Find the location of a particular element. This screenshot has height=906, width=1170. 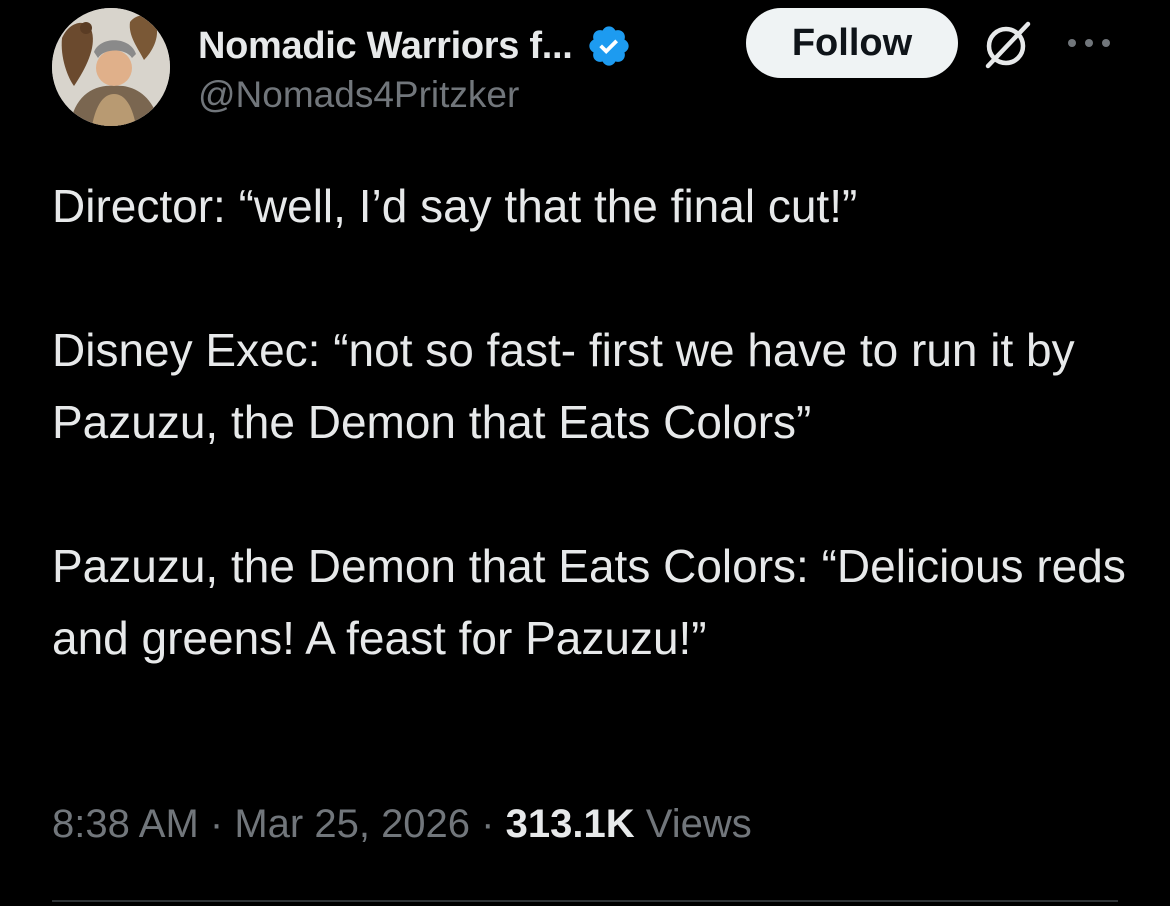

avatar-image is located at coordinates (111, 67).